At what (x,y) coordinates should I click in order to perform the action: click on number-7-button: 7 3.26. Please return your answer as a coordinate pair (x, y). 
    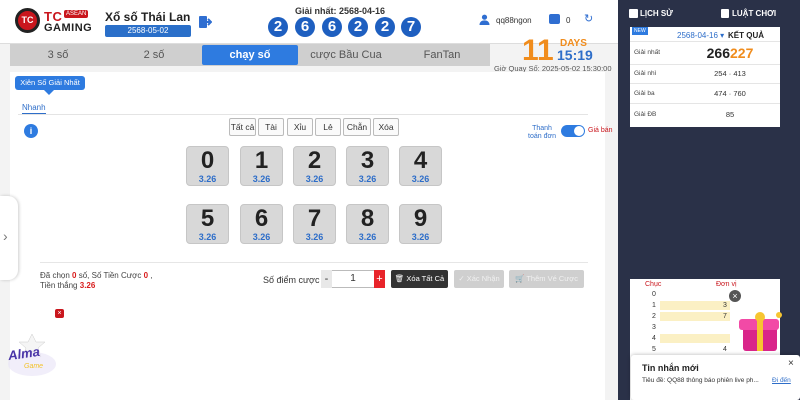
    Looking at the image, I should click on (314, 224).